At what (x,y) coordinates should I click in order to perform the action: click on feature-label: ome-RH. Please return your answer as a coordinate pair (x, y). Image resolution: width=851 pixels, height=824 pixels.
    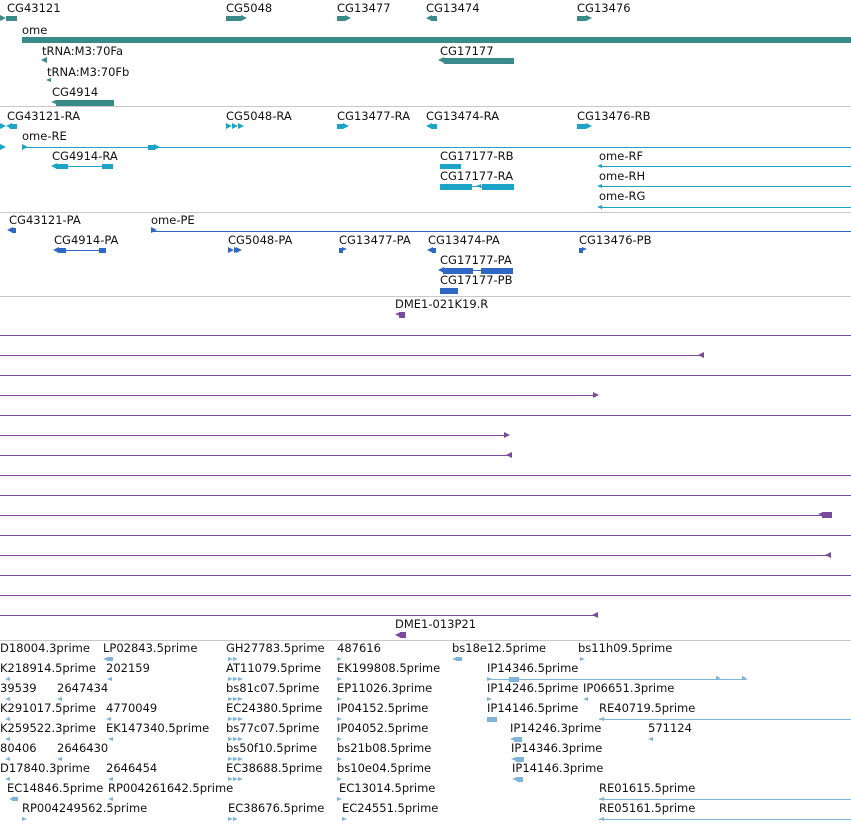
    Looking at the image, I should click on (622, 176).